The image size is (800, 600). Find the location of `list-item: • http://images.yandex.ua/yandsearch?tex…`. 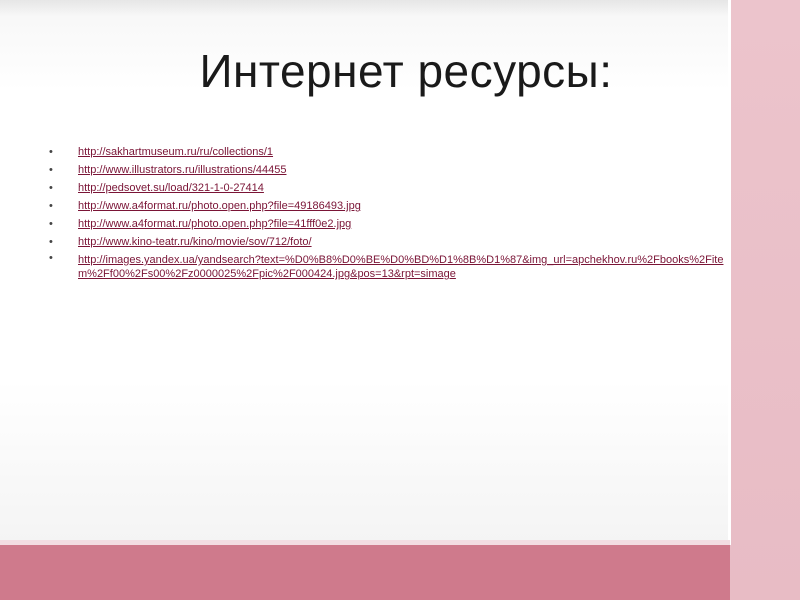

list-item: • http://images.yandex.ua/yandsearch?tex… is located at coordinates (389, 266).